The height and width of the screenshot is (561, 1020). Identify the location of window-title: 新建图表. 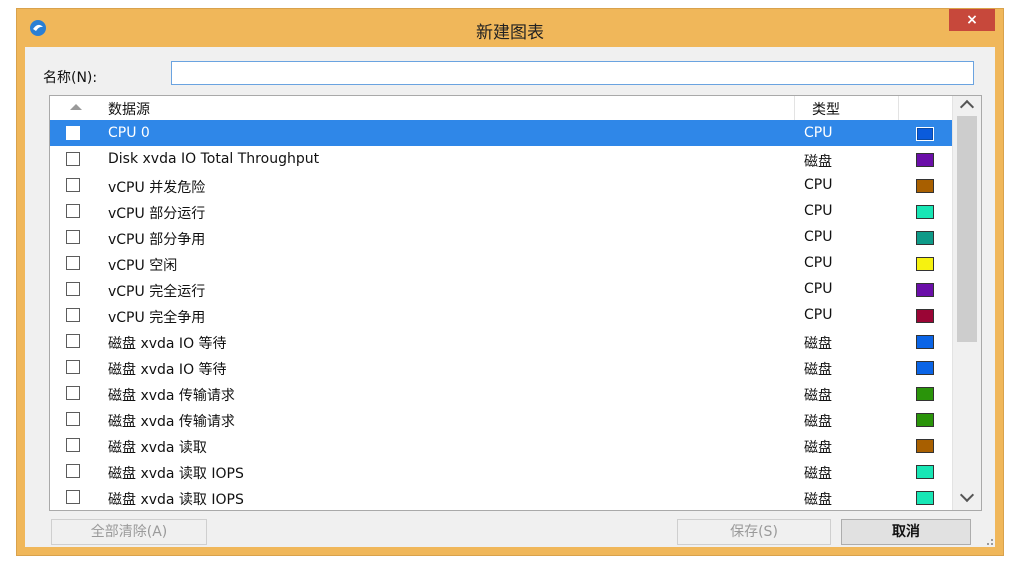
(510, 33).